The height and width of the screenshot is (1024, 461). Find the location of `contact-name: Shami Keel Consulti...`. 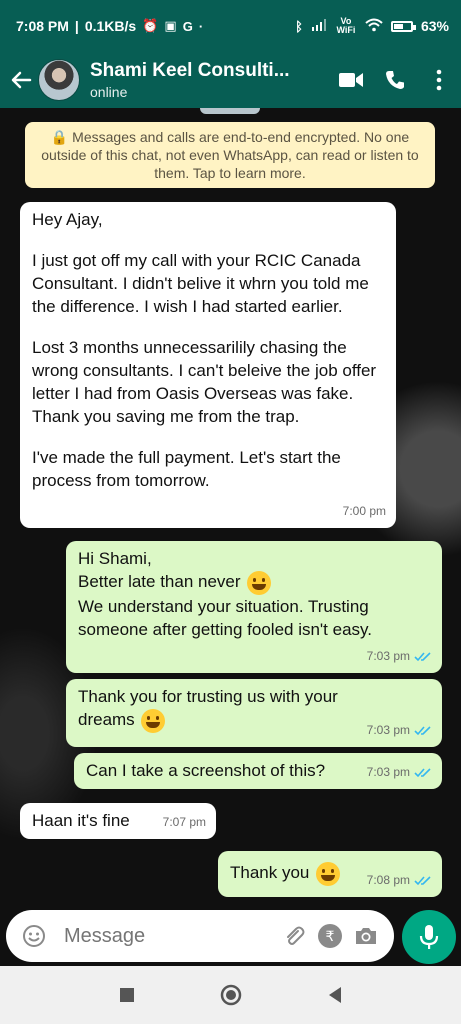

contact-name: Shami Keel Consulti... is located at coordinates (190, 70).